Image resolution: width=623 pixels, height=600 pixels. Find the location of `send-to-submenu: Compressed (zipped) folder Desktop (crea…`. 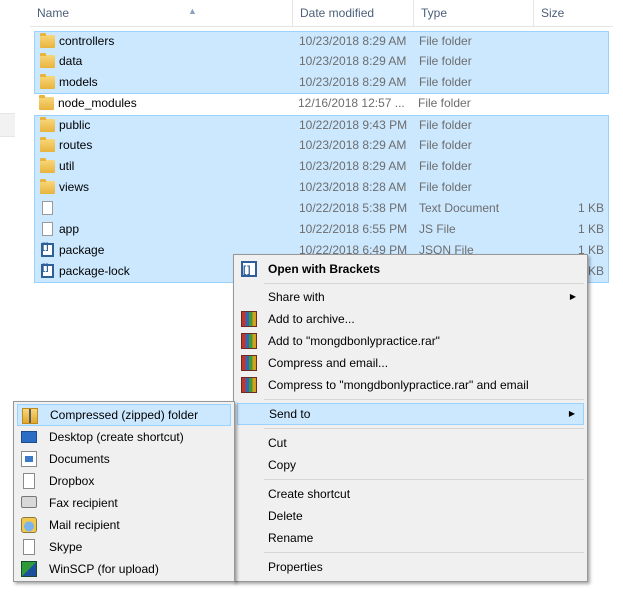

send-to-submenu: Compressed (zipped) folder Desktop (crea… is located at coordinates (124, 491).